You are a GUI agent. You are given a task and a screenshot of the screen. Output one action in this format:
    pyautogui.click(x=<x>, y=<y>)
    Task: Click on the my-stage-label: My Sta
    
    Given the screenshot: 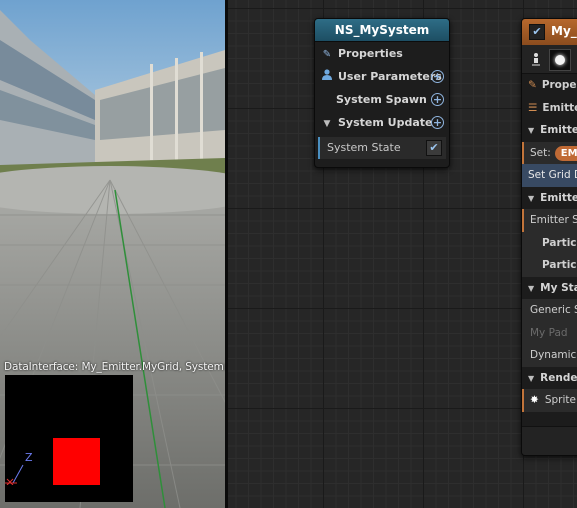 What is the action you would take?
    pyautogui.click(x=558, y=287)
    